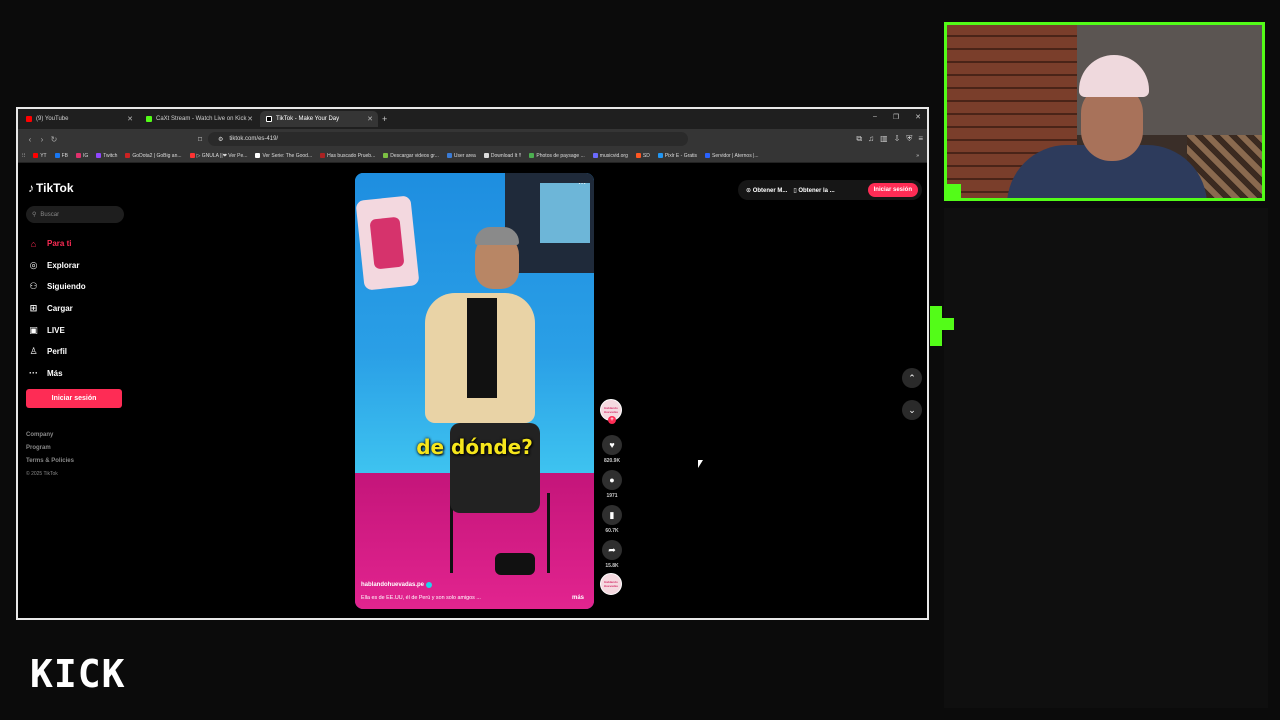  I want to click on sidebar-item-siguiendo: ⚇ Siguiendo, so click(56, 287).